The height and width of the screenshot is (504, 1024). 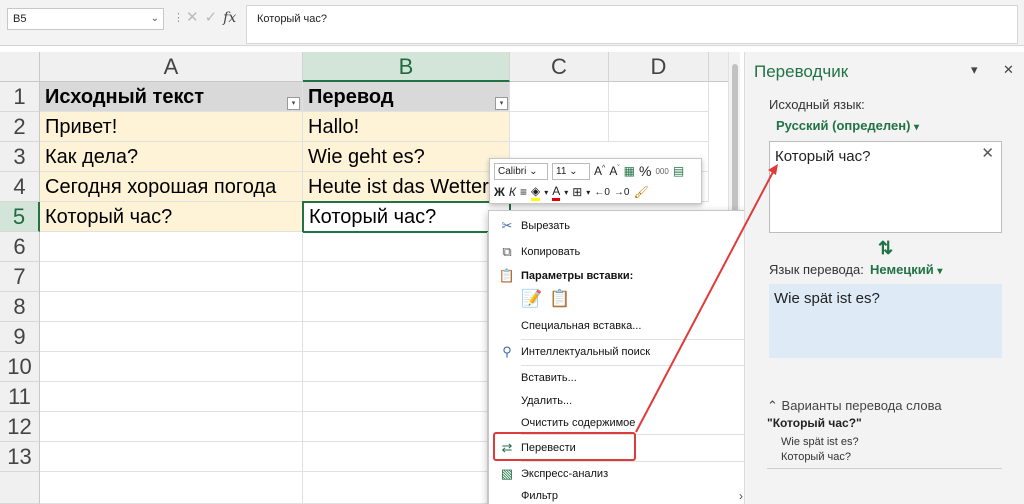 I want to click on cell-b13, so click(x=395, y=457).